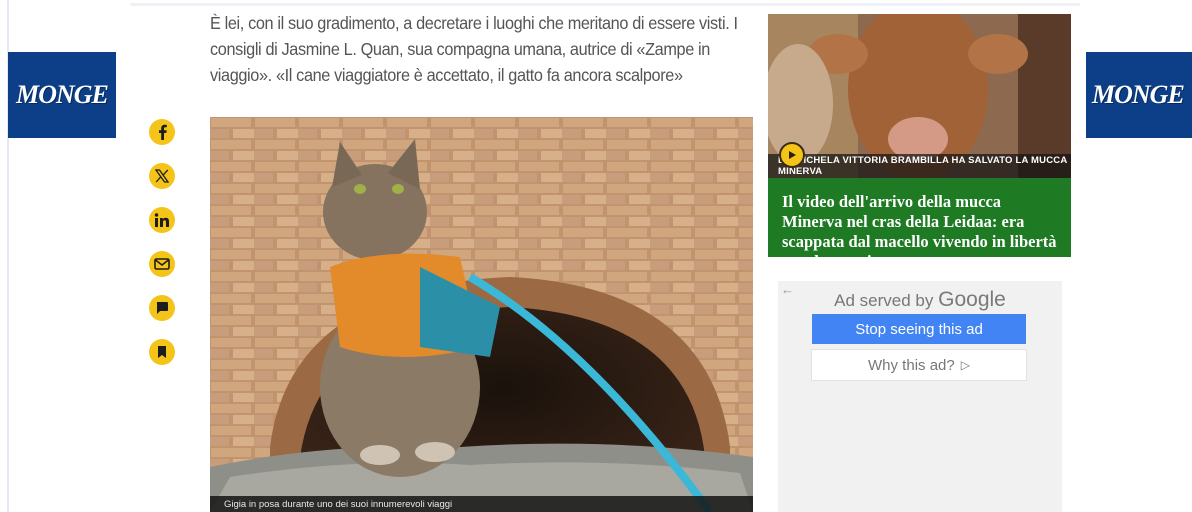  I want to click on play-icon, so click(792, 155).